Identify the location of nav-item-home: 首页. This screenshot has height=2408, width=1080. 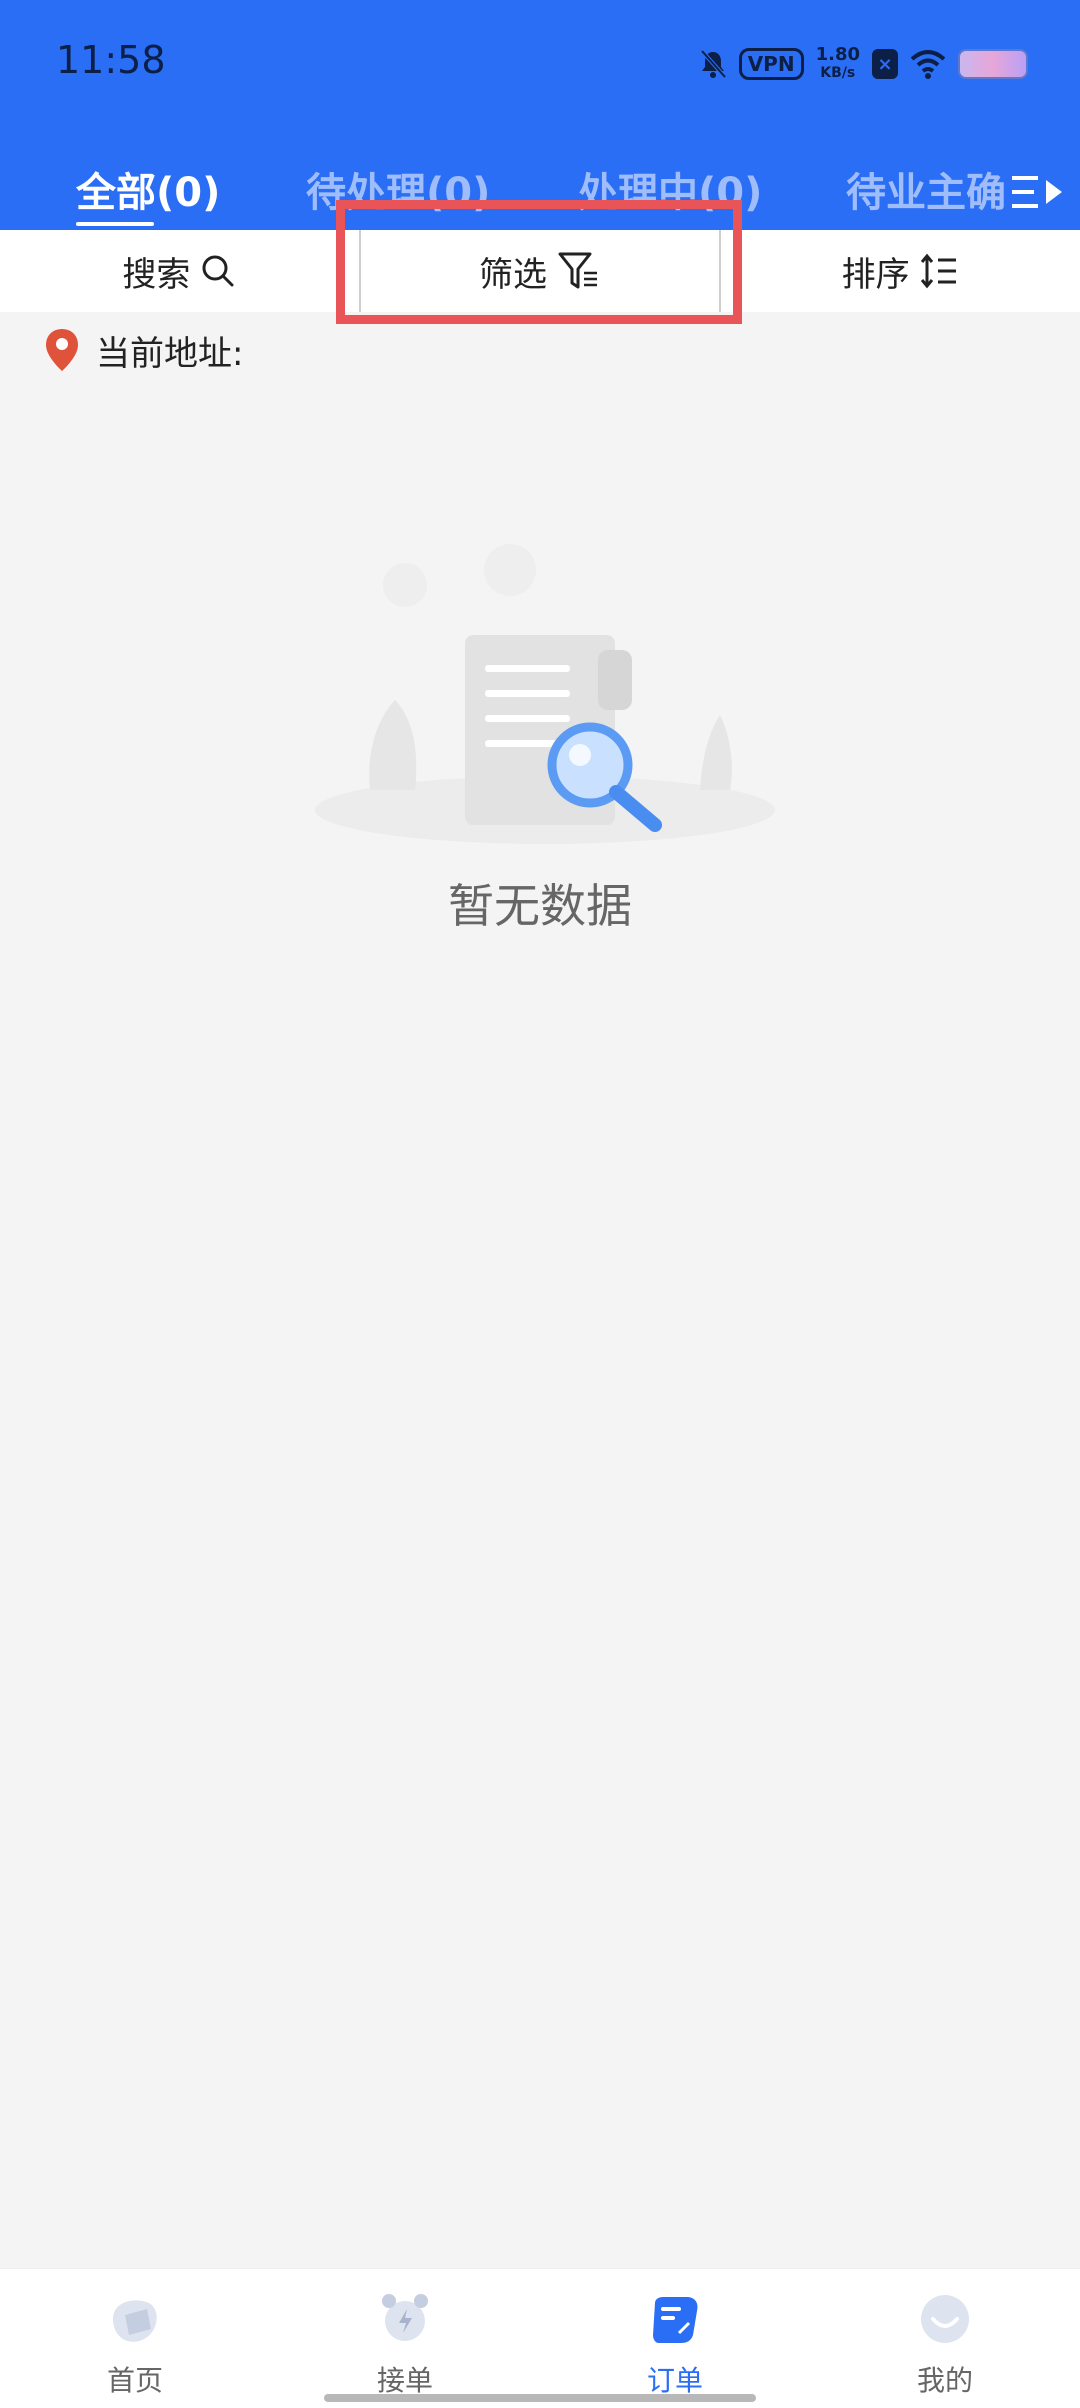
(135, 2338).